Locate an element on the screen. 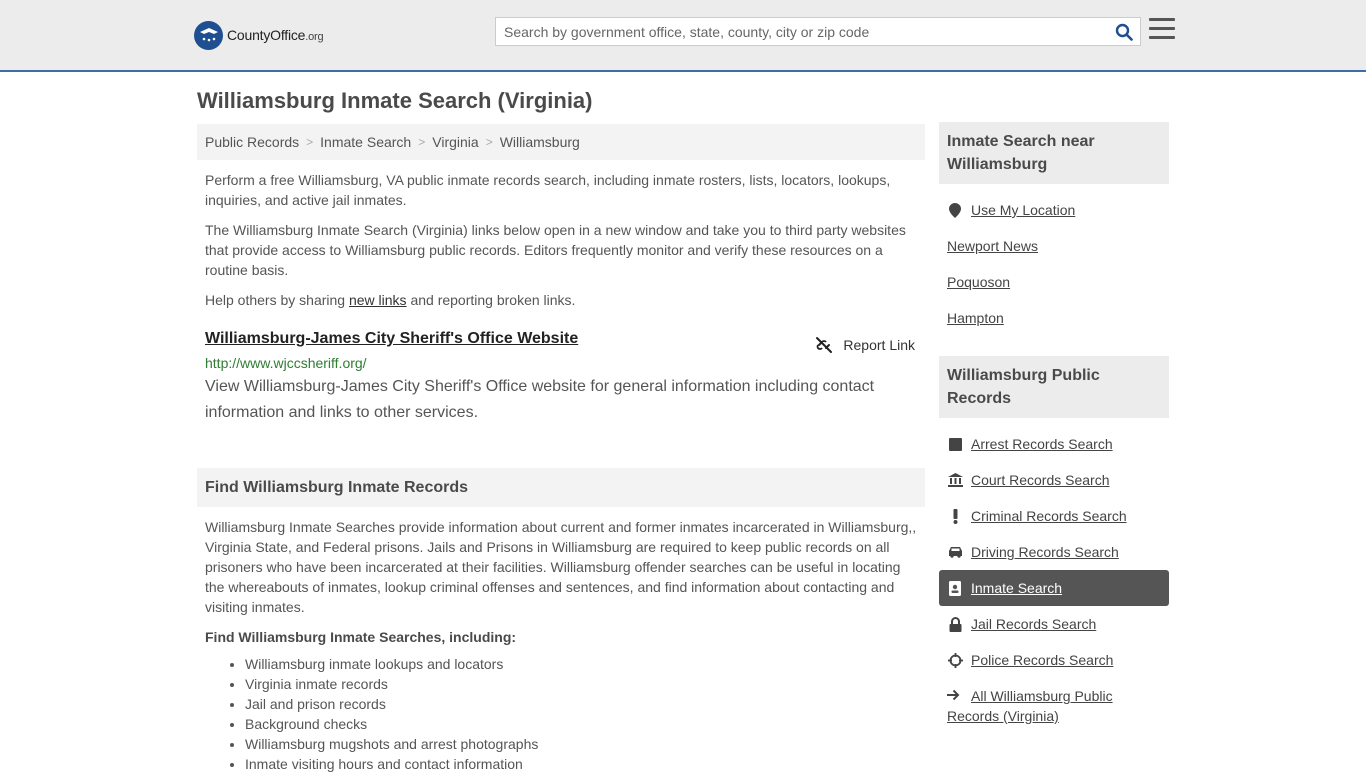 The width and height of the screenshot is (1366, 774). search-button is located at coordinates (1124, 31).